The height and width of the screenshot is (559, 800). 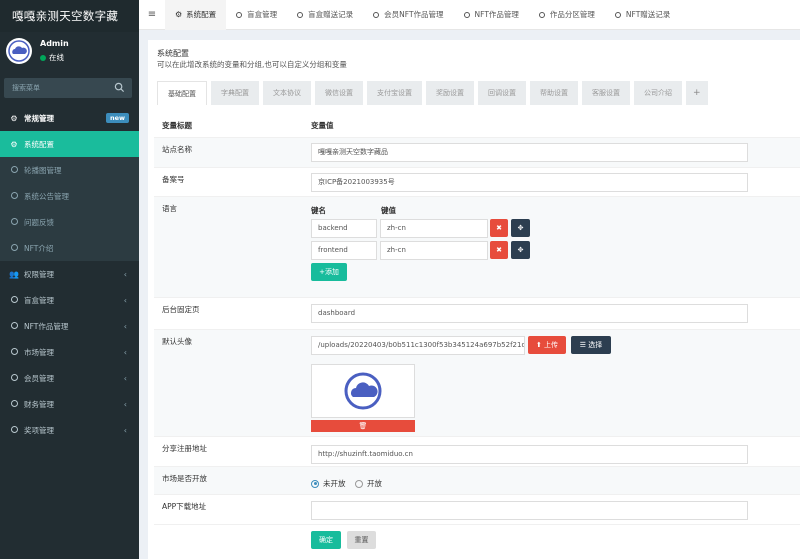 I want to click on market-open-radio: 开放, so click(x=368, y=483).